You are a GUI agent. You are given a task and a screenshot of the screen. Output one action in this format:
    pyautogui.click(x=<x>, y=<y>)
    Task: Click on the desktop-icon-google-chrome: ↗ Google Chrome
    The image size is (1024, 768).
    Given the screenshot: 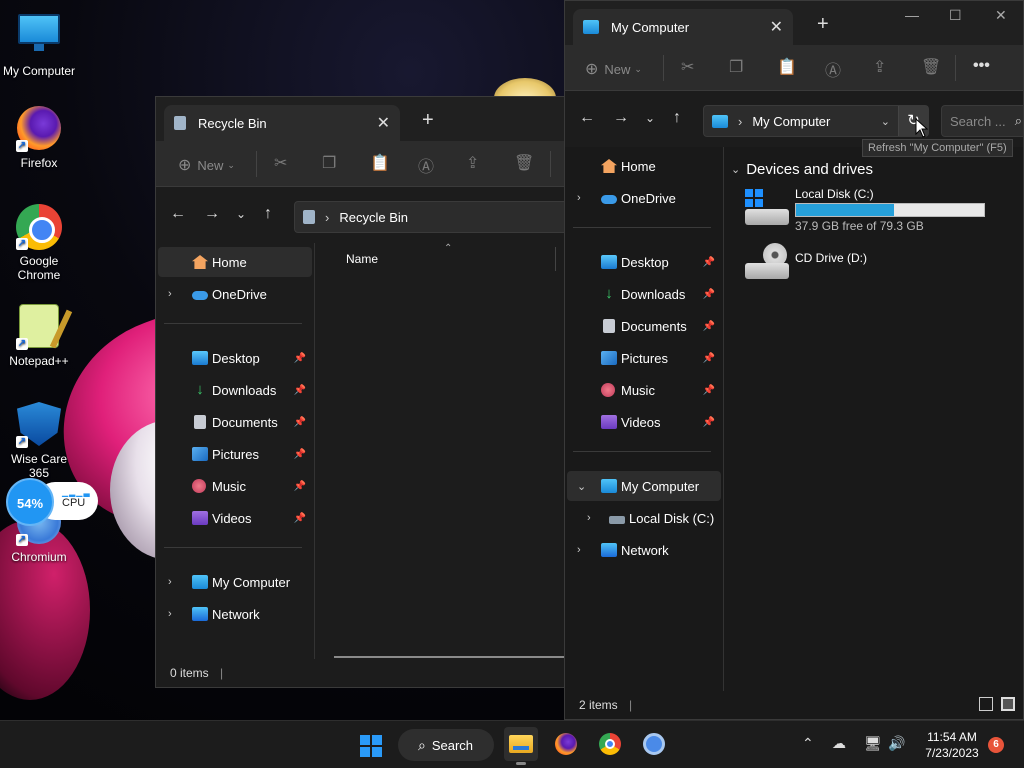 What is the action you would take?
    pyautogui.click(x=39, y=243)
    